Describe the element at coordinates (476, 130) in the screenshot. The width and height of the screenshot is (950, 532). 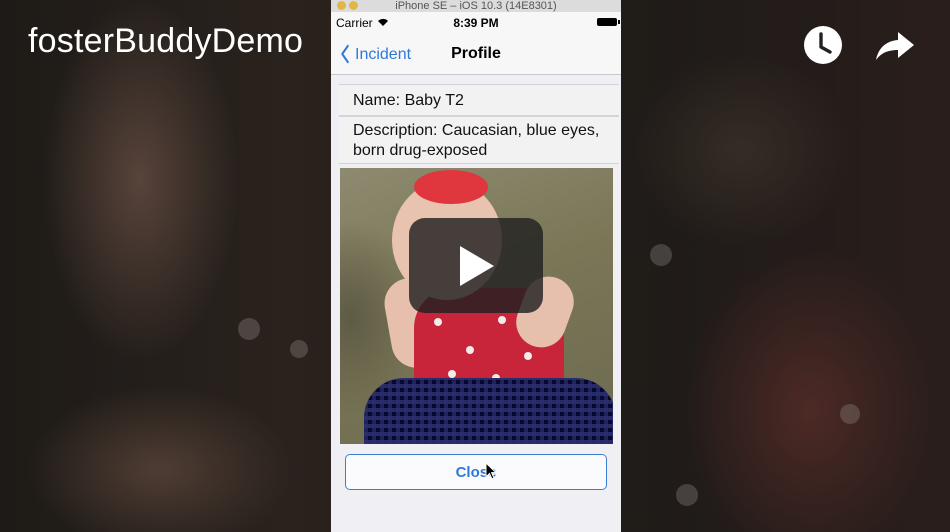
I see `description-line-1: Description: Caucasian, blue eyes,` at that location.